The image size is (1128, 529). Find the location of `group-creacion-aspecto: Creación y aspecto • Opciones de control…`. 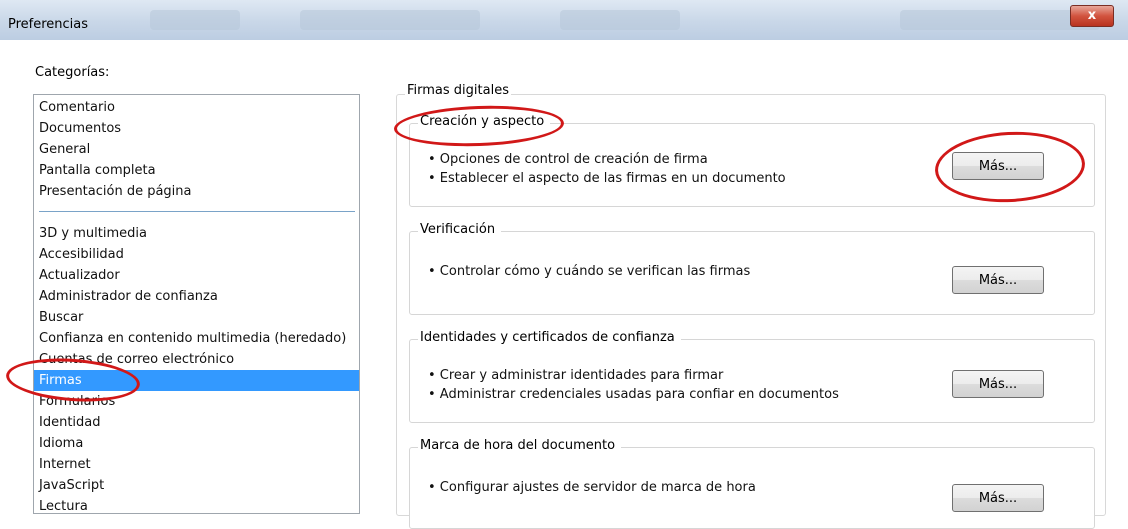

group-creacion-aspecto: Creación y aspecto • Opciones de control… is located at coordinates (752, 160).